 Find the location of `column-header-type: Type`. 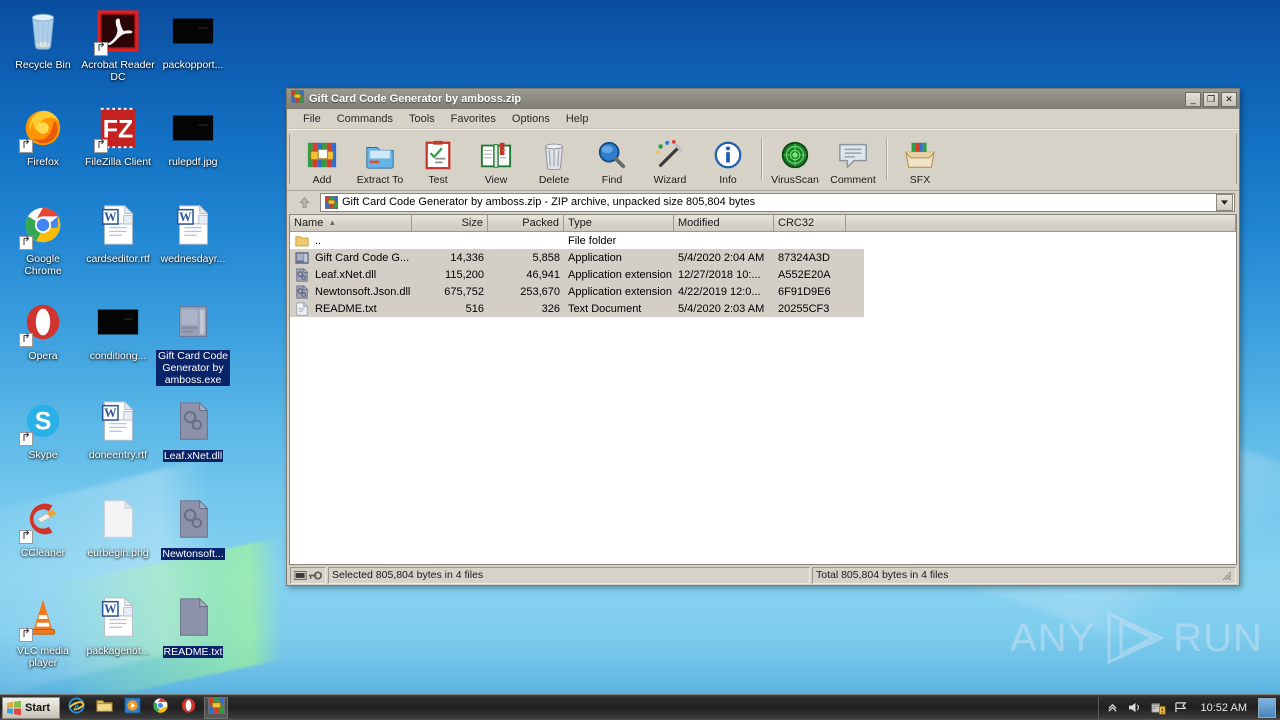

column-header-type: Type is located at coordinates (619, 223).